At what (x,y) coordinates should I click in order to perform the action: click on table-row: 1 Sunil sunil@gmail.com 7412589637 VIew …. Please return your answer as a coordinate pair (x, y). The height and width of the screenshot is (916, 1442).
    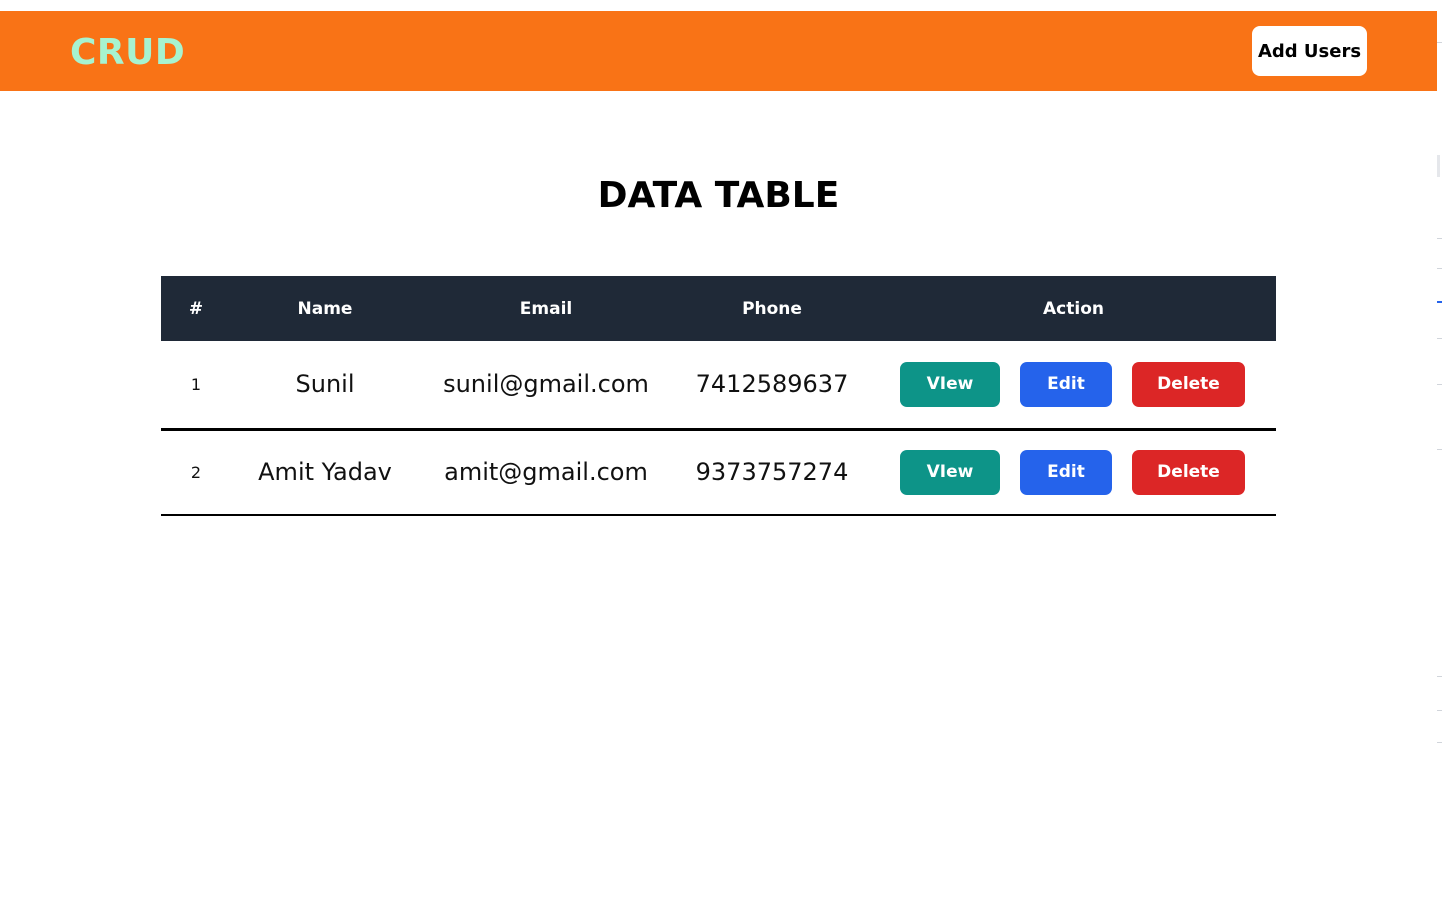
    Looking at the image, I should click on (718, 385).